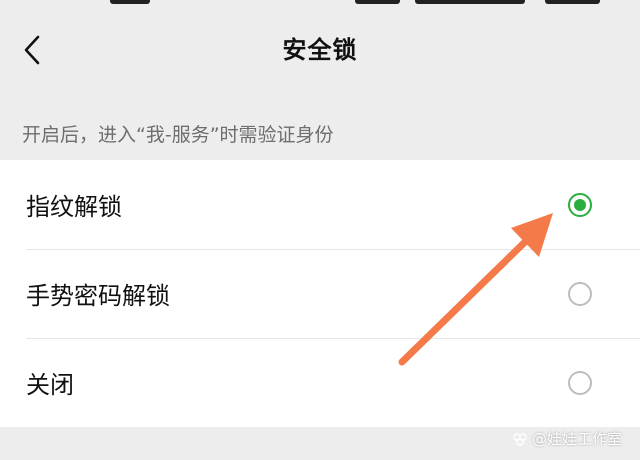  Describe the element at coordinates (580, 204) in the screenshot. I see `radio-checked-icon` at that location.